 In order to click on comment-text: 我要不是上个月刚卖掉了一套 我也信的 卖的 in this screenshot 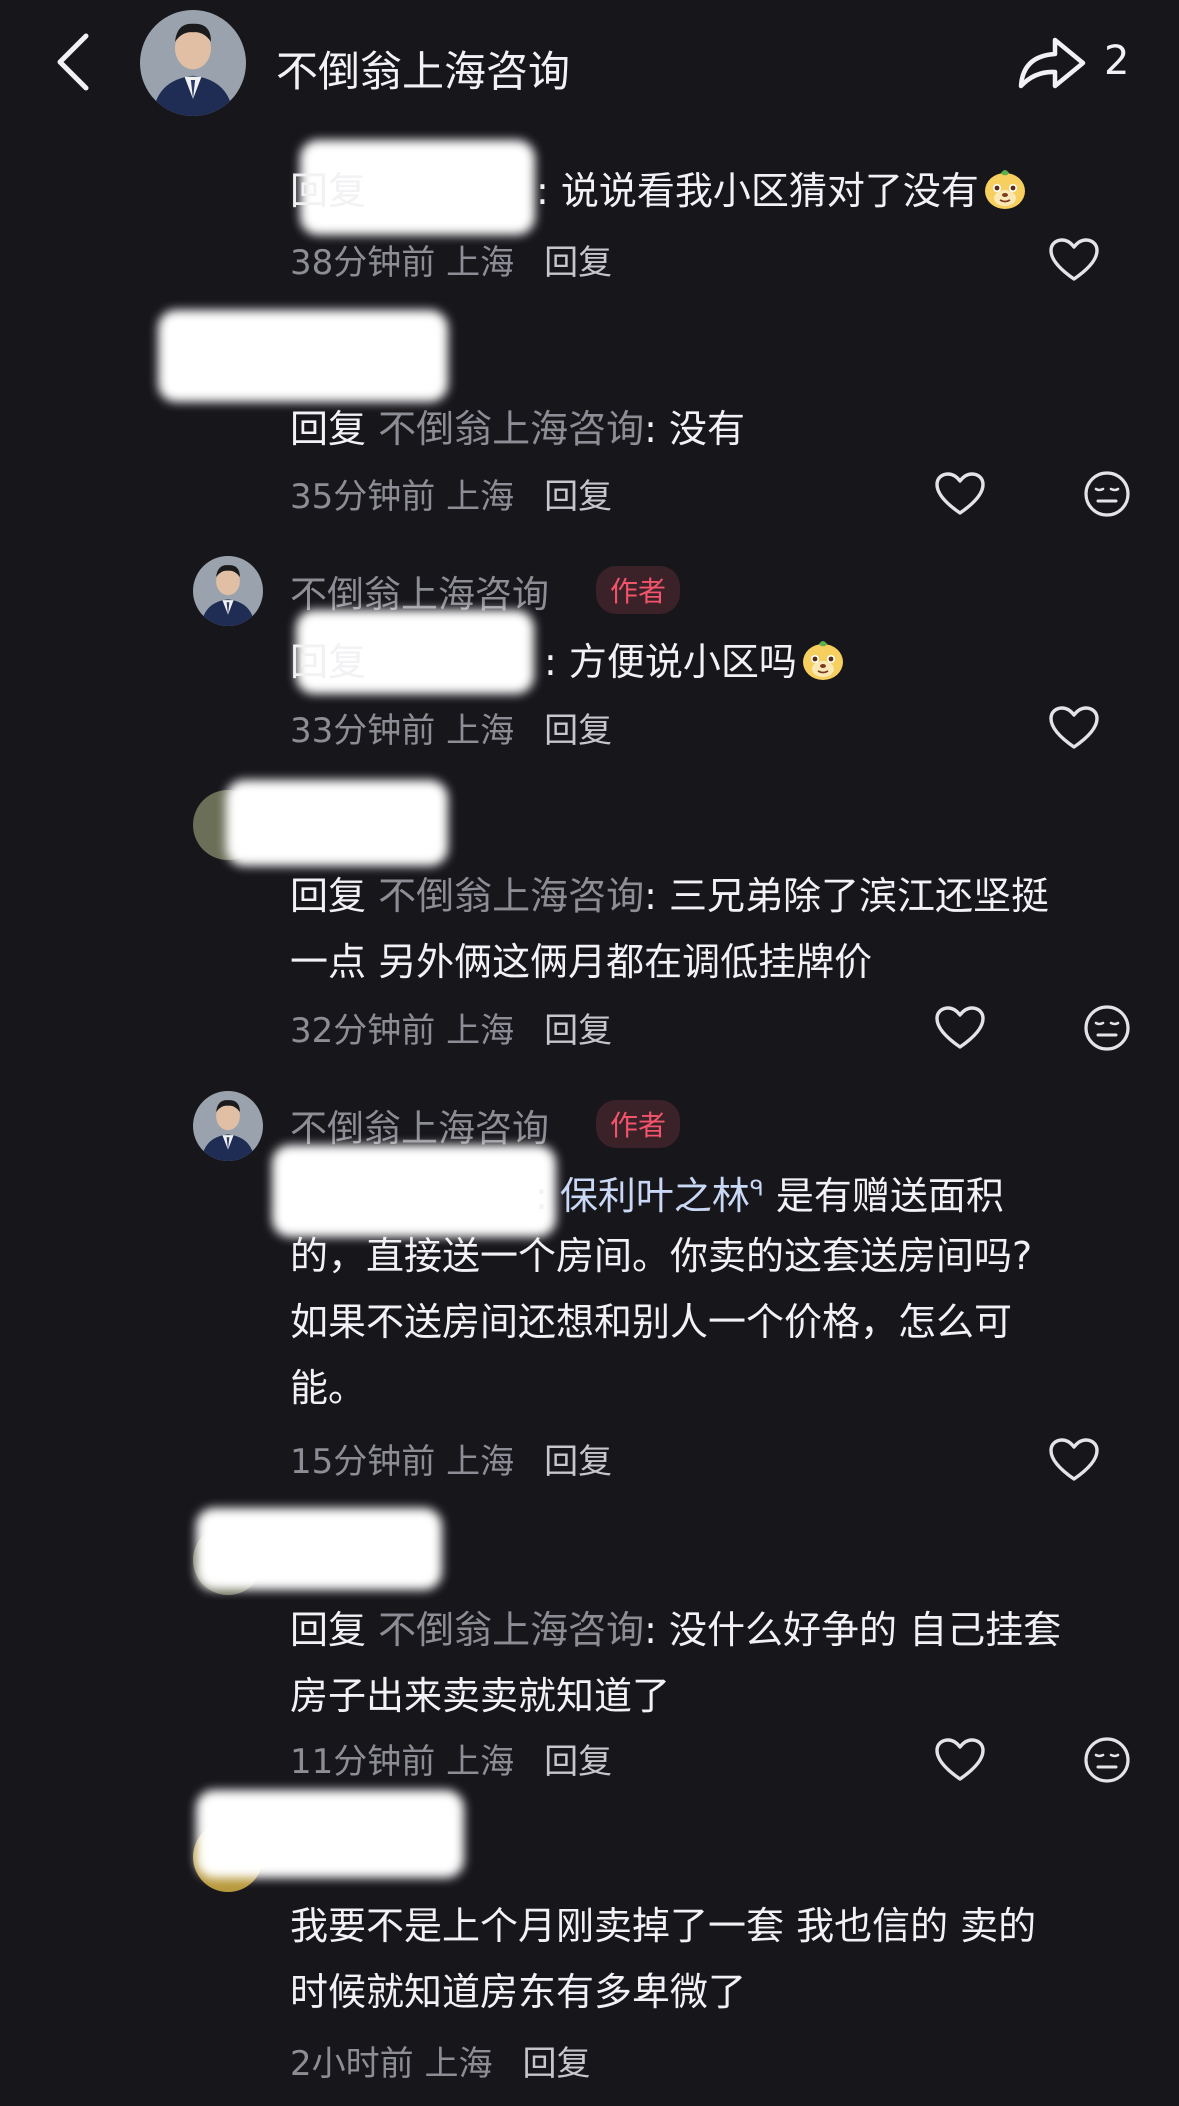, I will do `click(663, 1926)`.